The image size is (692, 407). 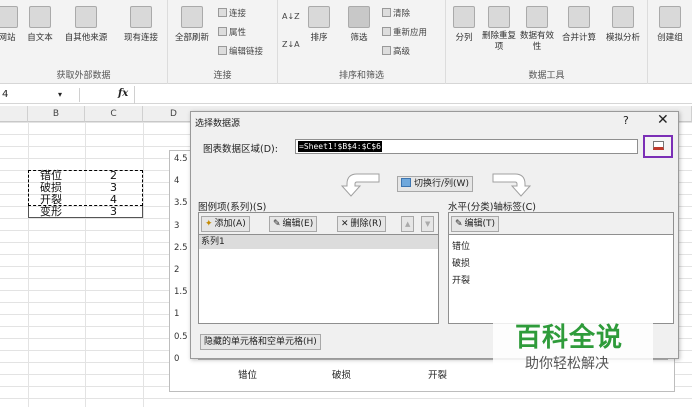 I want to click on y-tick-label: 4, so click(x=177, y=181).